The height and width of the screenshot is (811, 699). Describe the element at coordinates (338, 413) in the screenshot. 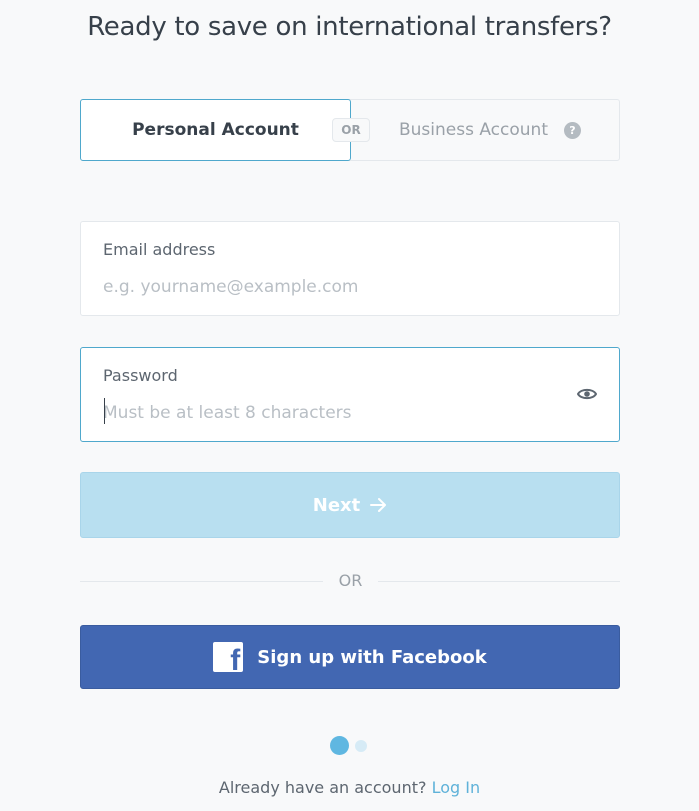

I see `password-input` at that location.